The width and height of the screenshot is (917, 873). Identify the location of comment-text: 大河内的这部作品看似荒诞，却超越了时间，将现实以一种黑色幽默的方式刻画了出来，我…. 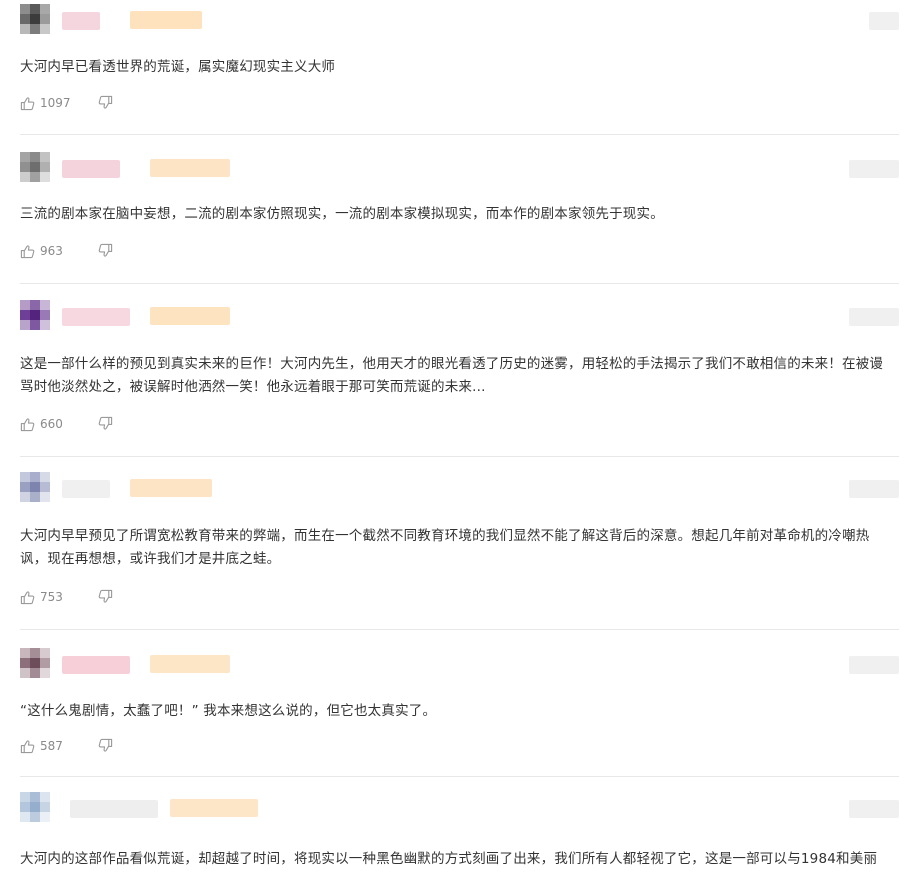
(449, 859).